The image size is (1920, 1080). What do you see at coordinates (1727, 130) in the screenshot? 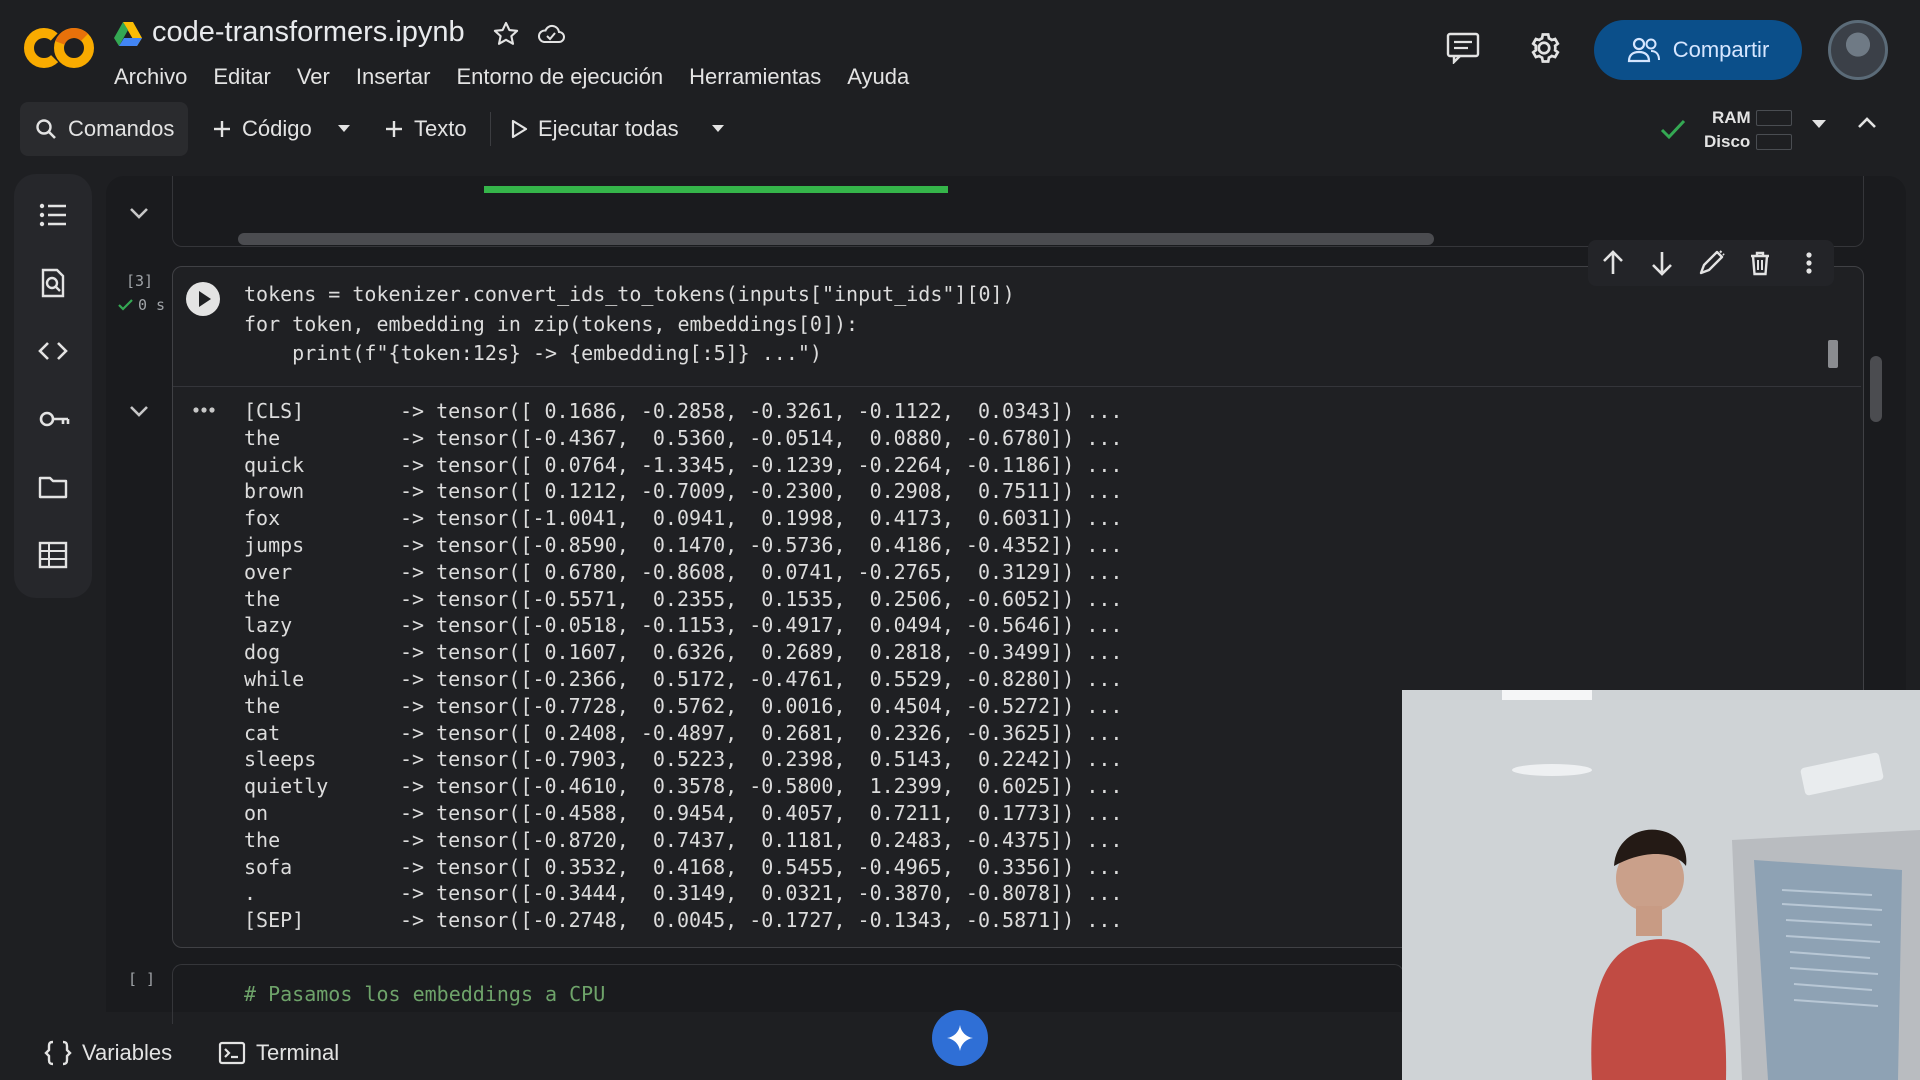
I see `resources-indicator: RAM Disco` at bounding box center [1727, 130].